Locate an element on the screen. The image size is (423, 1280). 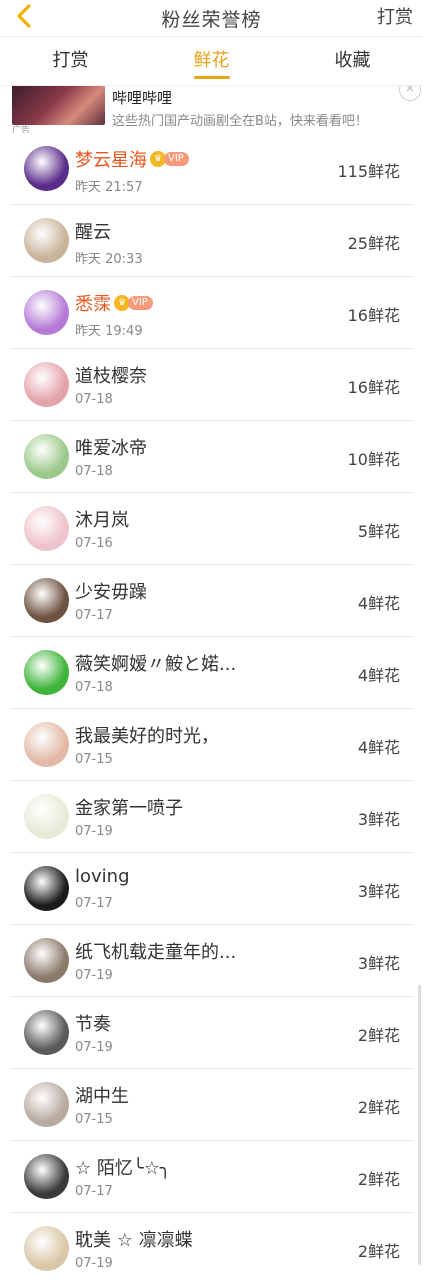
list-item: 我最美好的时光， 07-15 4鲜花 is located at coordinates (212, 745).